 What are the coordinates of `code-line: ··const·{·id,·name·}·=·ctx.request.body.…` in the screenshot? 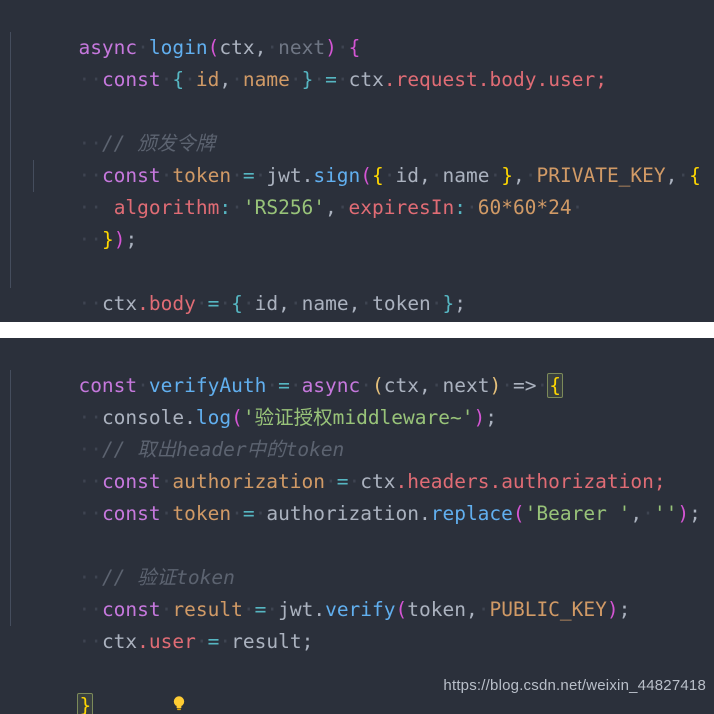 It's located at (357, 61).